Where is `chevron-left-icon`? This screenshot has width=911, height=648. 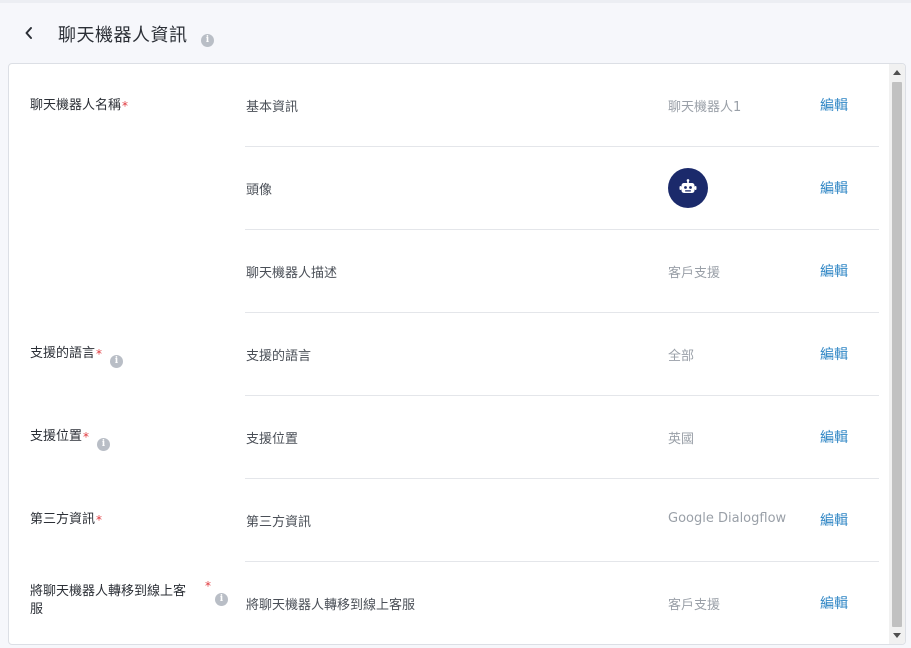 chevron-left-icon is located at coordinates (28, 33).